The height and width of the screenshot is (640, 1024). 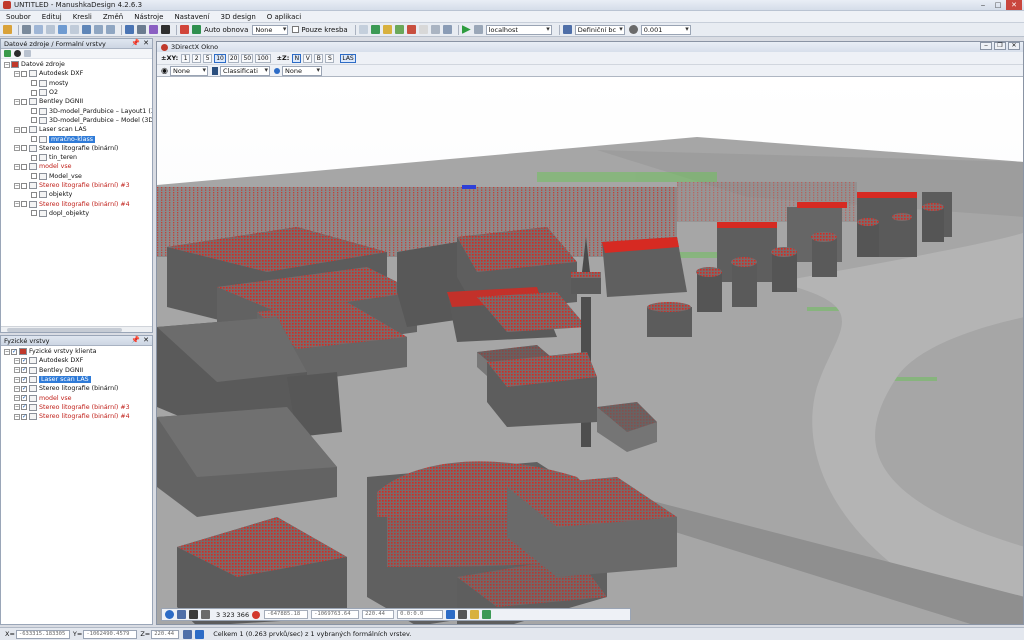 I want to click on tree-item: − Fyzické vrstvy klienta, so click(x=76, y=351).